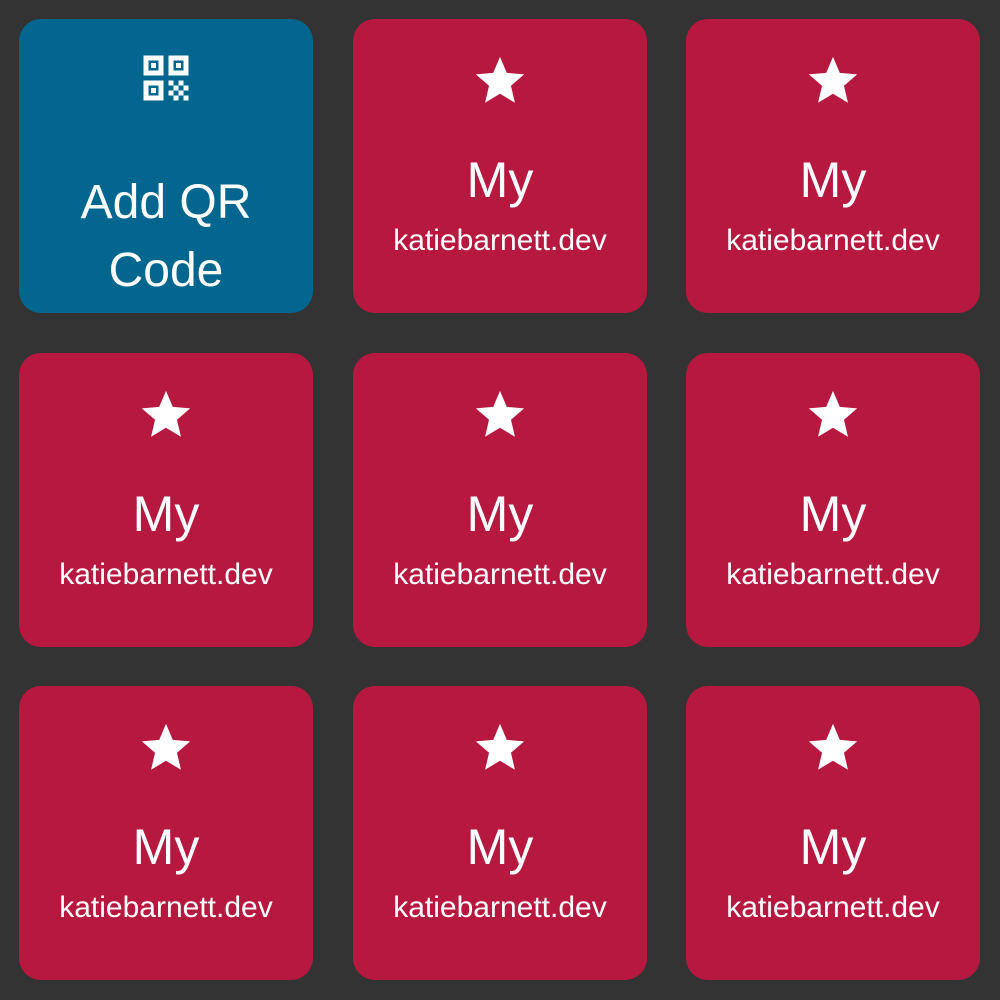  I want to click on add-qr-code-button: Add QR Code, so click(166, 166).